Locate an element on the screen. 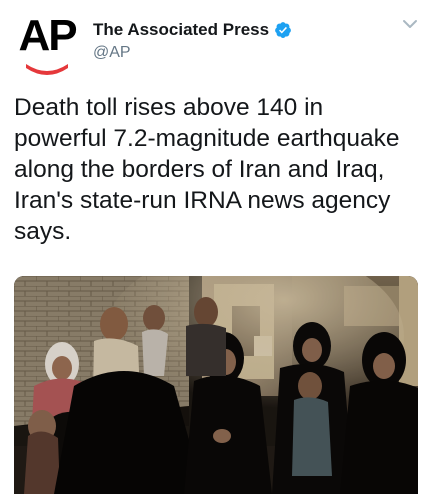 The height and width of the screenshot is (494, 432). avatar-logo-text: AP is located at coordinates (47, 35).